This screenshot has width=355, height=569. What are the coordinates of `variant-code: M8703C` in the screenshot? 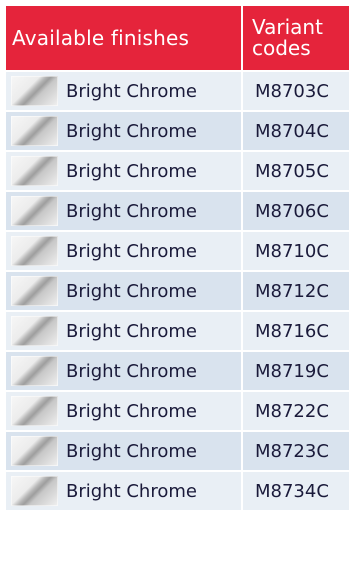 It's located at (292, 91).